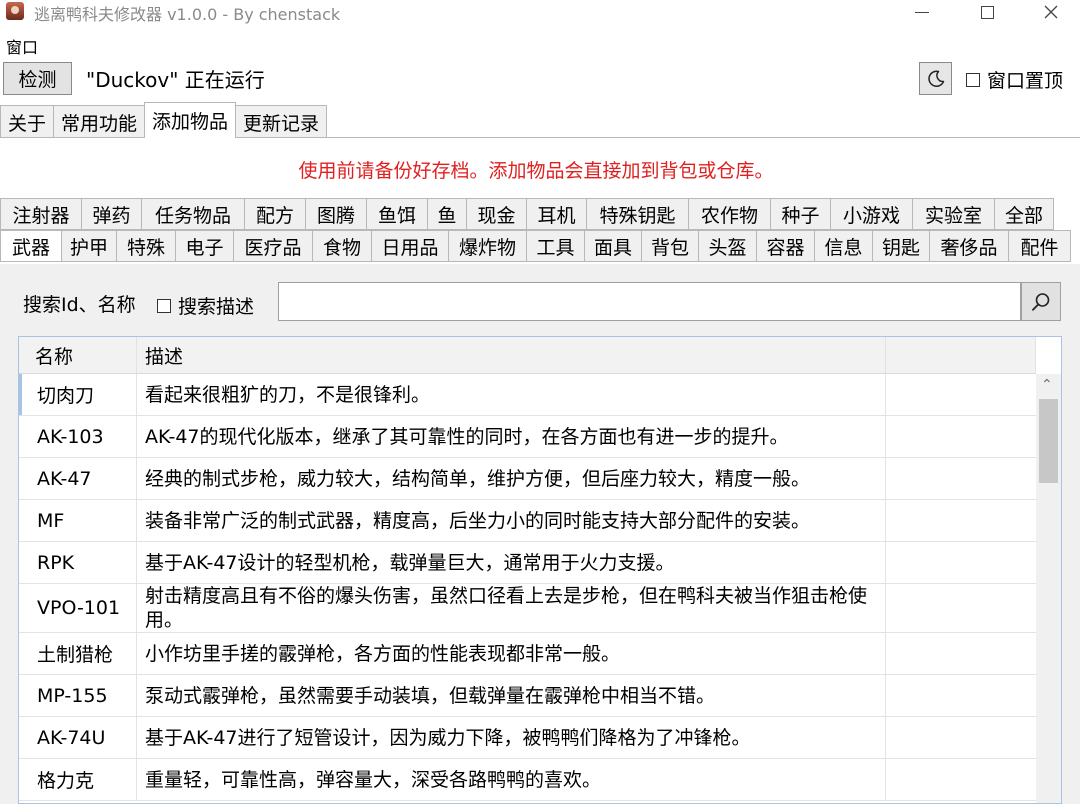 This screenshot has height=804, width=1080. I want to click on category-headphones: 耳机, so click(556, 214).